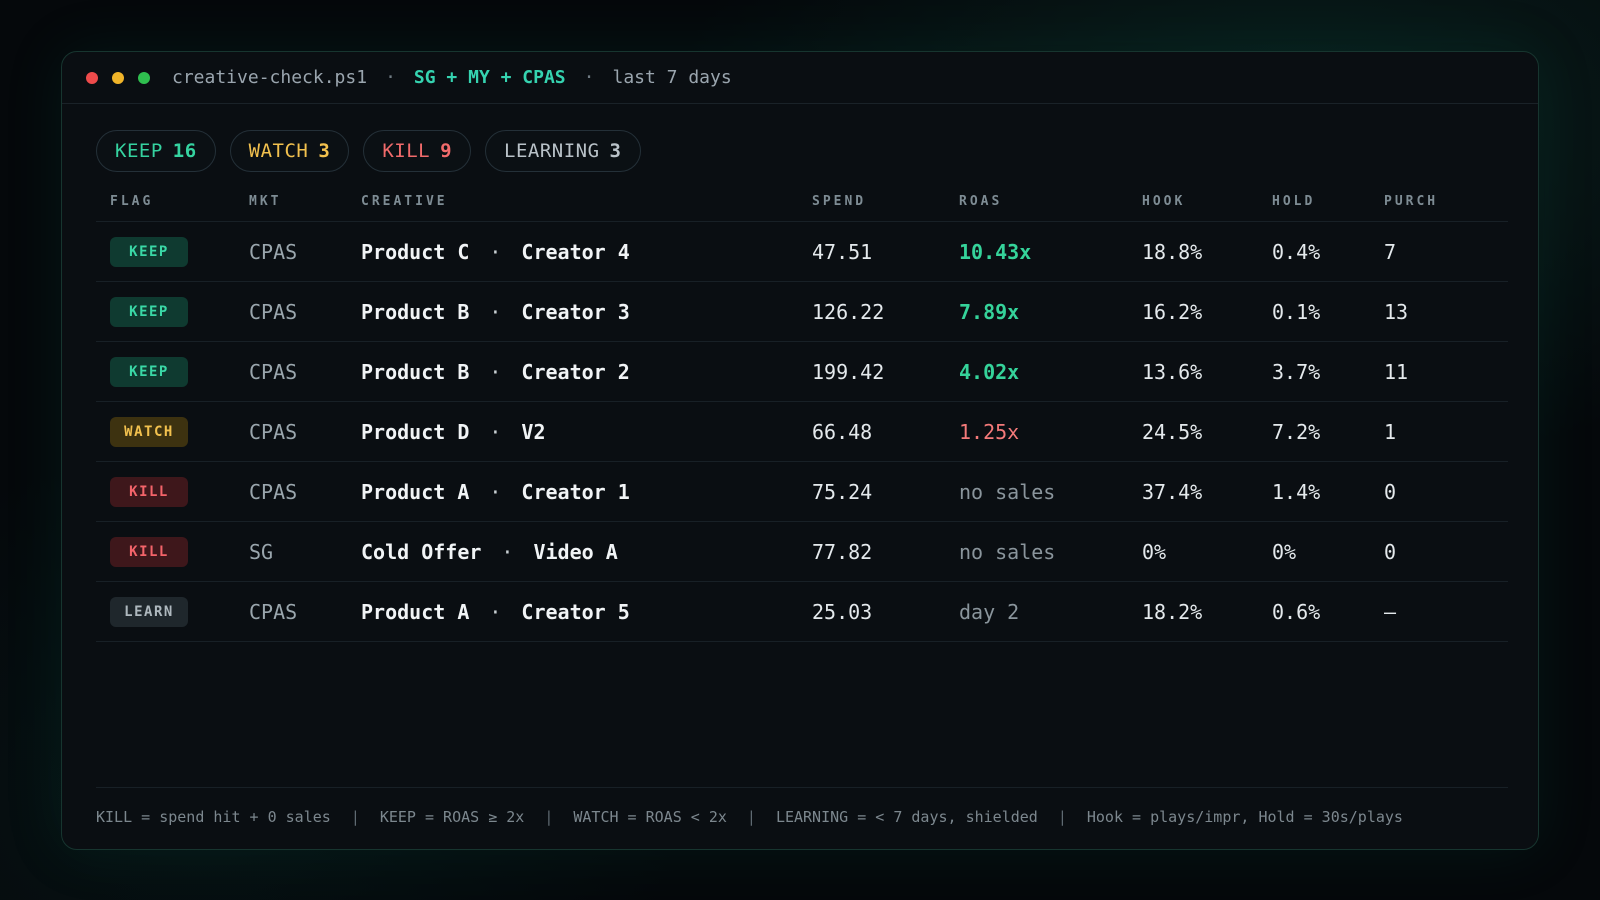 The width and height of the screenshot is (1600, 900). Describe the element at coordinates (1172, 611) in the screenshot. I see `hook-cell: 18.2%` at that location.